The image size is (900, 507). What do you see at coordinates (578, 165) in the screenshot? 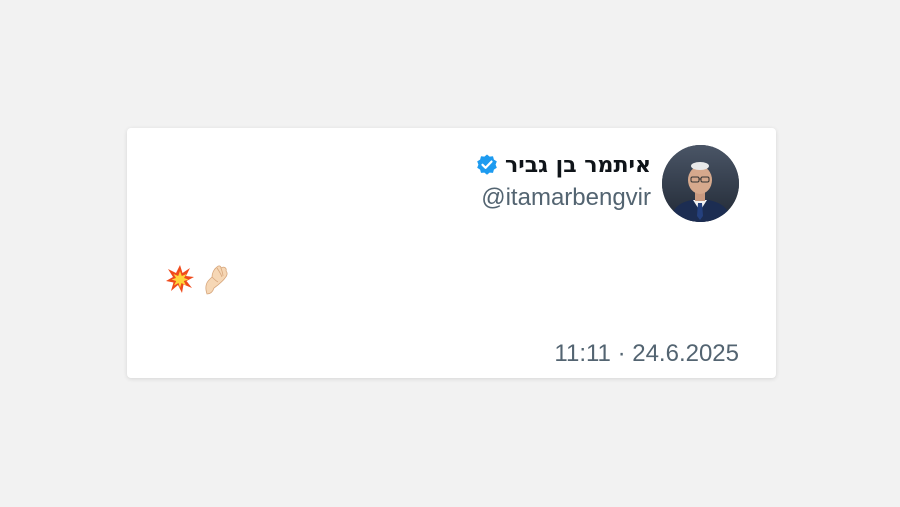
I see `author-display-name: איתמר בן גביר` at bounding box center [578, 165].